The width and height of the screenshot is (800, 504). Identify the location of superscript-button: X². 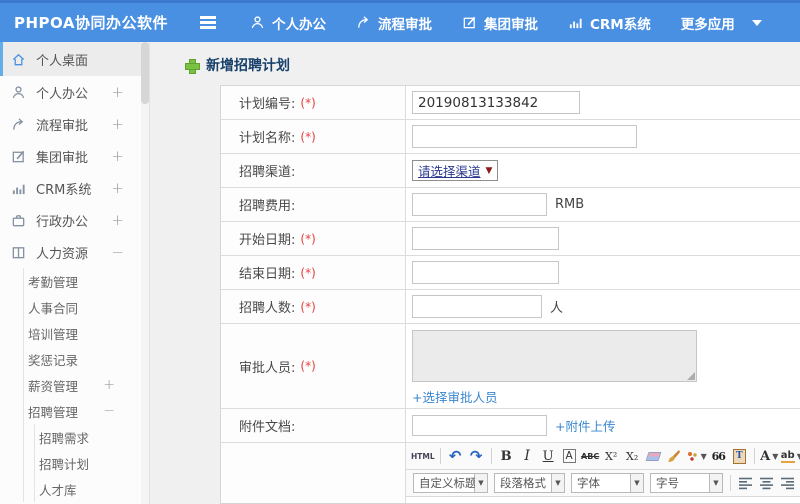
(611, 456).